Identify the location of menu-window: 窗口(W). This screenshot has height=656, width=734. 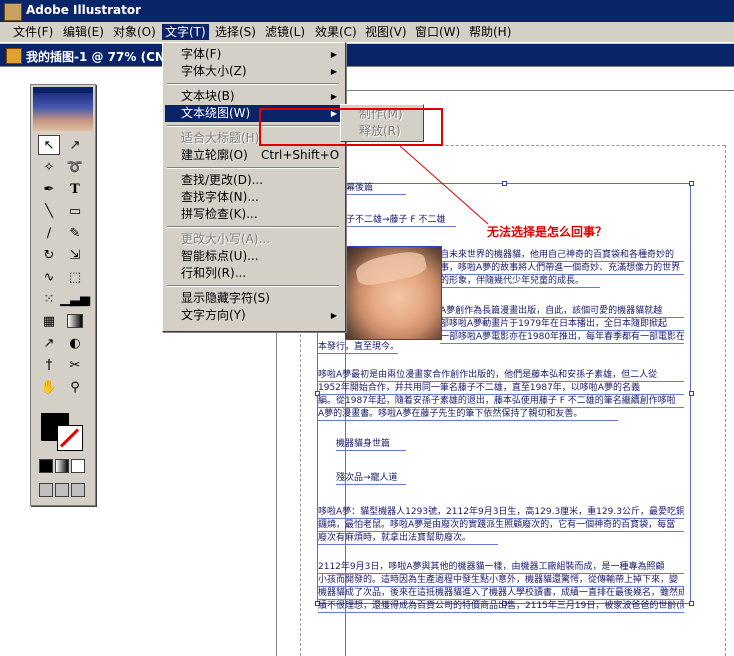
(437, 32).